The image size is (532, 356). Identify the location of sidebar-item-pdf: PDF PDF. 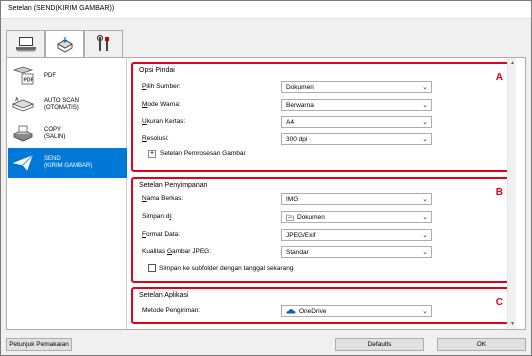
(67, 76).